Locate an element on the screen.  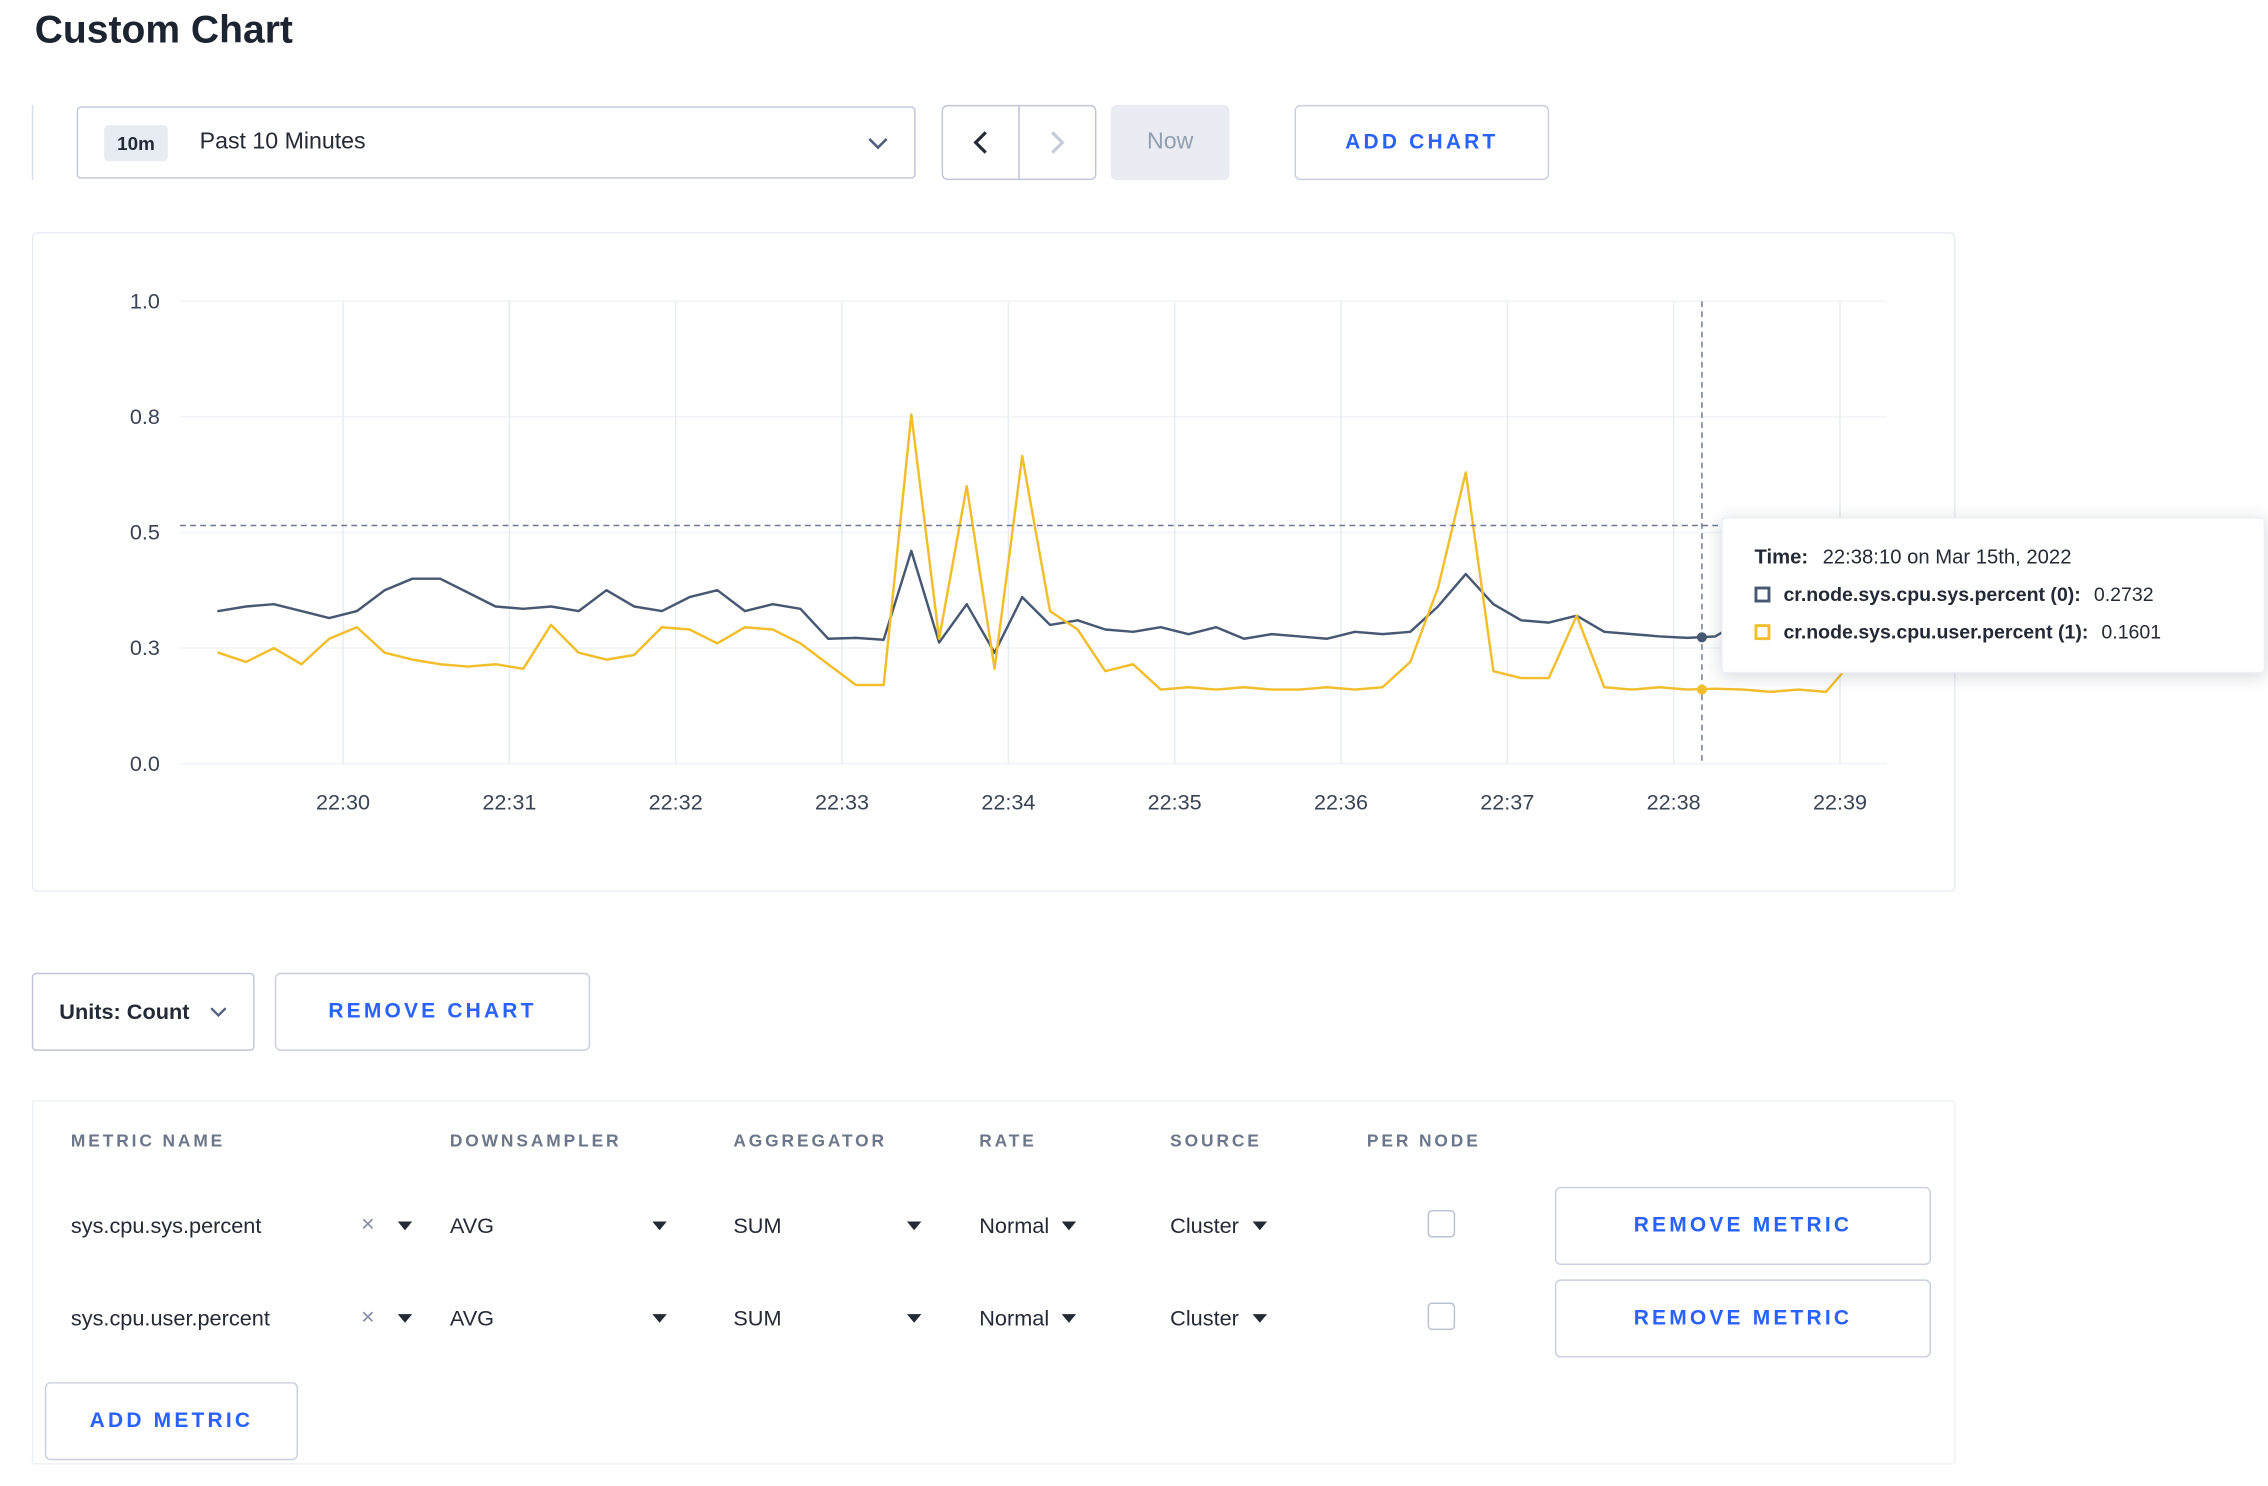
chevron-right-icon is located at coordinates (1058, 142).